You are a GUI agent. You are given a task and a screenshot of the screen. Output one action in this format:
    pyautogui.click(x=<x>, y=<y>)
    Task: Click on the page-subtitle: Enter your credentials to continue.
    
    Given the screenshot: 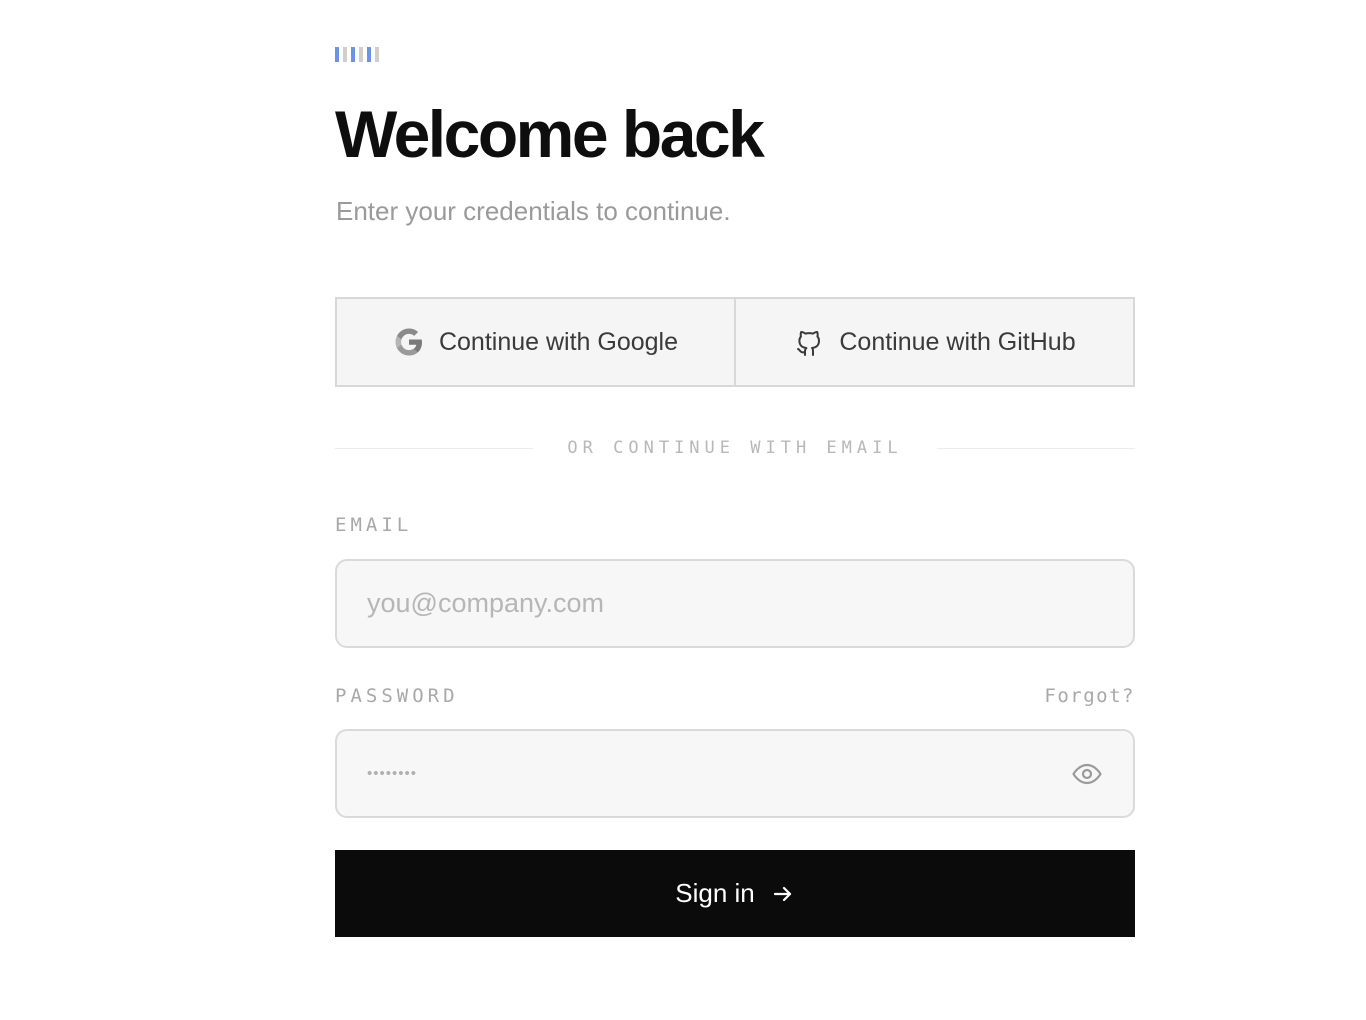 What is the action you would take?
    pyautogui.click(x=533, y=211)
    